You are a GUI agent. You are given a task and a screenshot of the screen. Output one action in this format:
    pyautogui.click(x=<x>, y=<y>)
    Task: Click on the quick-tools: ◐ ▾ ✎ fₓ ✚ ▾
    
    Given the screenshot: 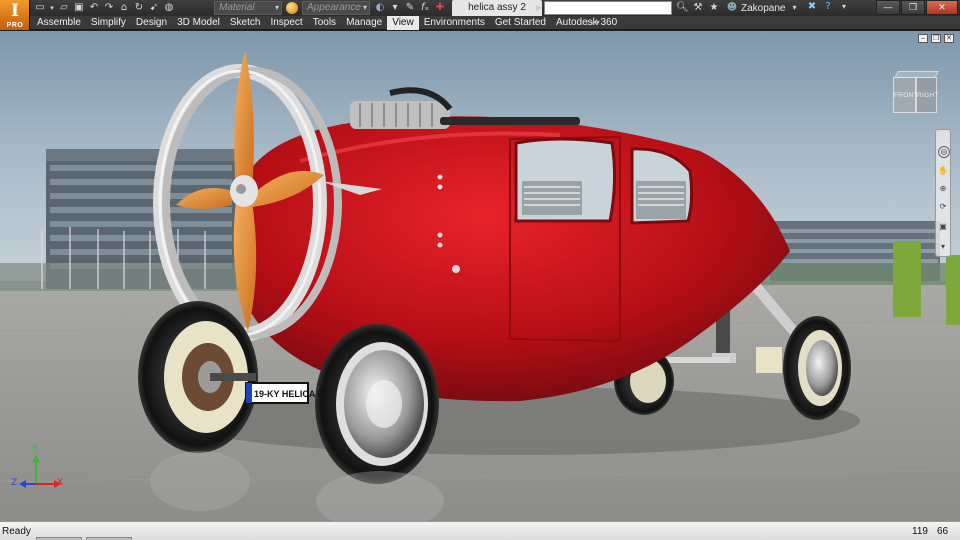 What is the action you would take?
    pyautogui.click(x=417, y=8)
    